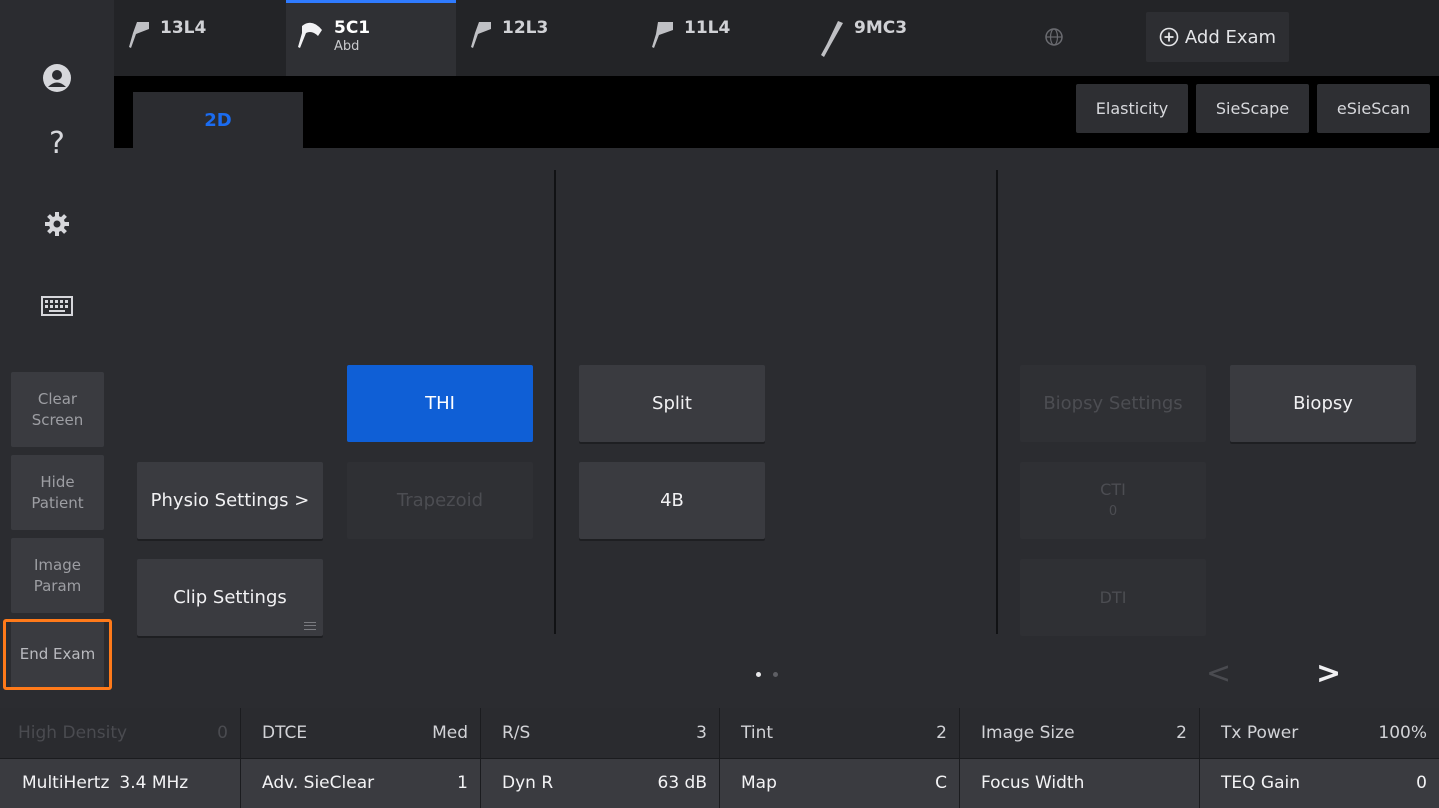 This screenshot has height=808, width=1439. Describe the element at coordinates (1319, 783) in the screenshot. I see `param-teq-gain: TEQ Gain 0` at that location.